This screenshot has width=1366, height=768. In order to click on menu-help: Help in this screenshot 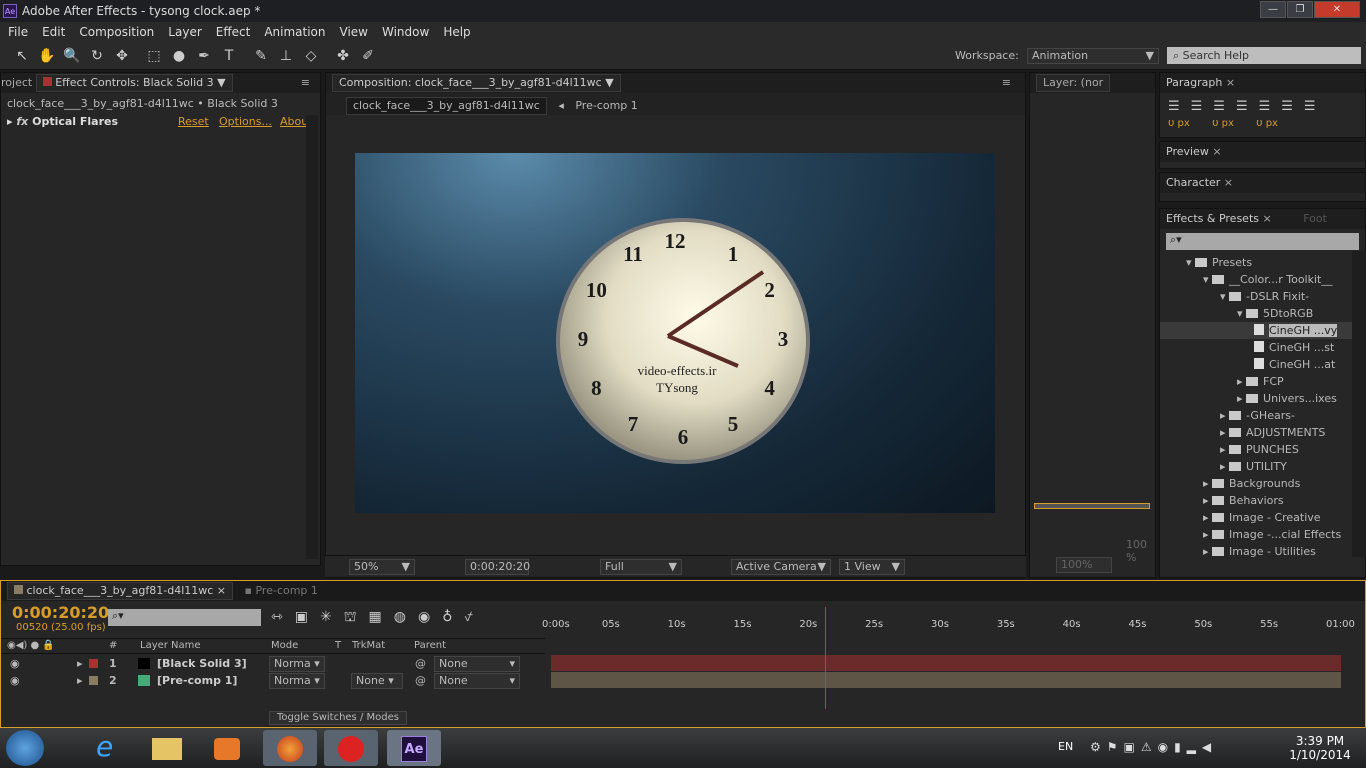, I will do `click(456, 32)`.